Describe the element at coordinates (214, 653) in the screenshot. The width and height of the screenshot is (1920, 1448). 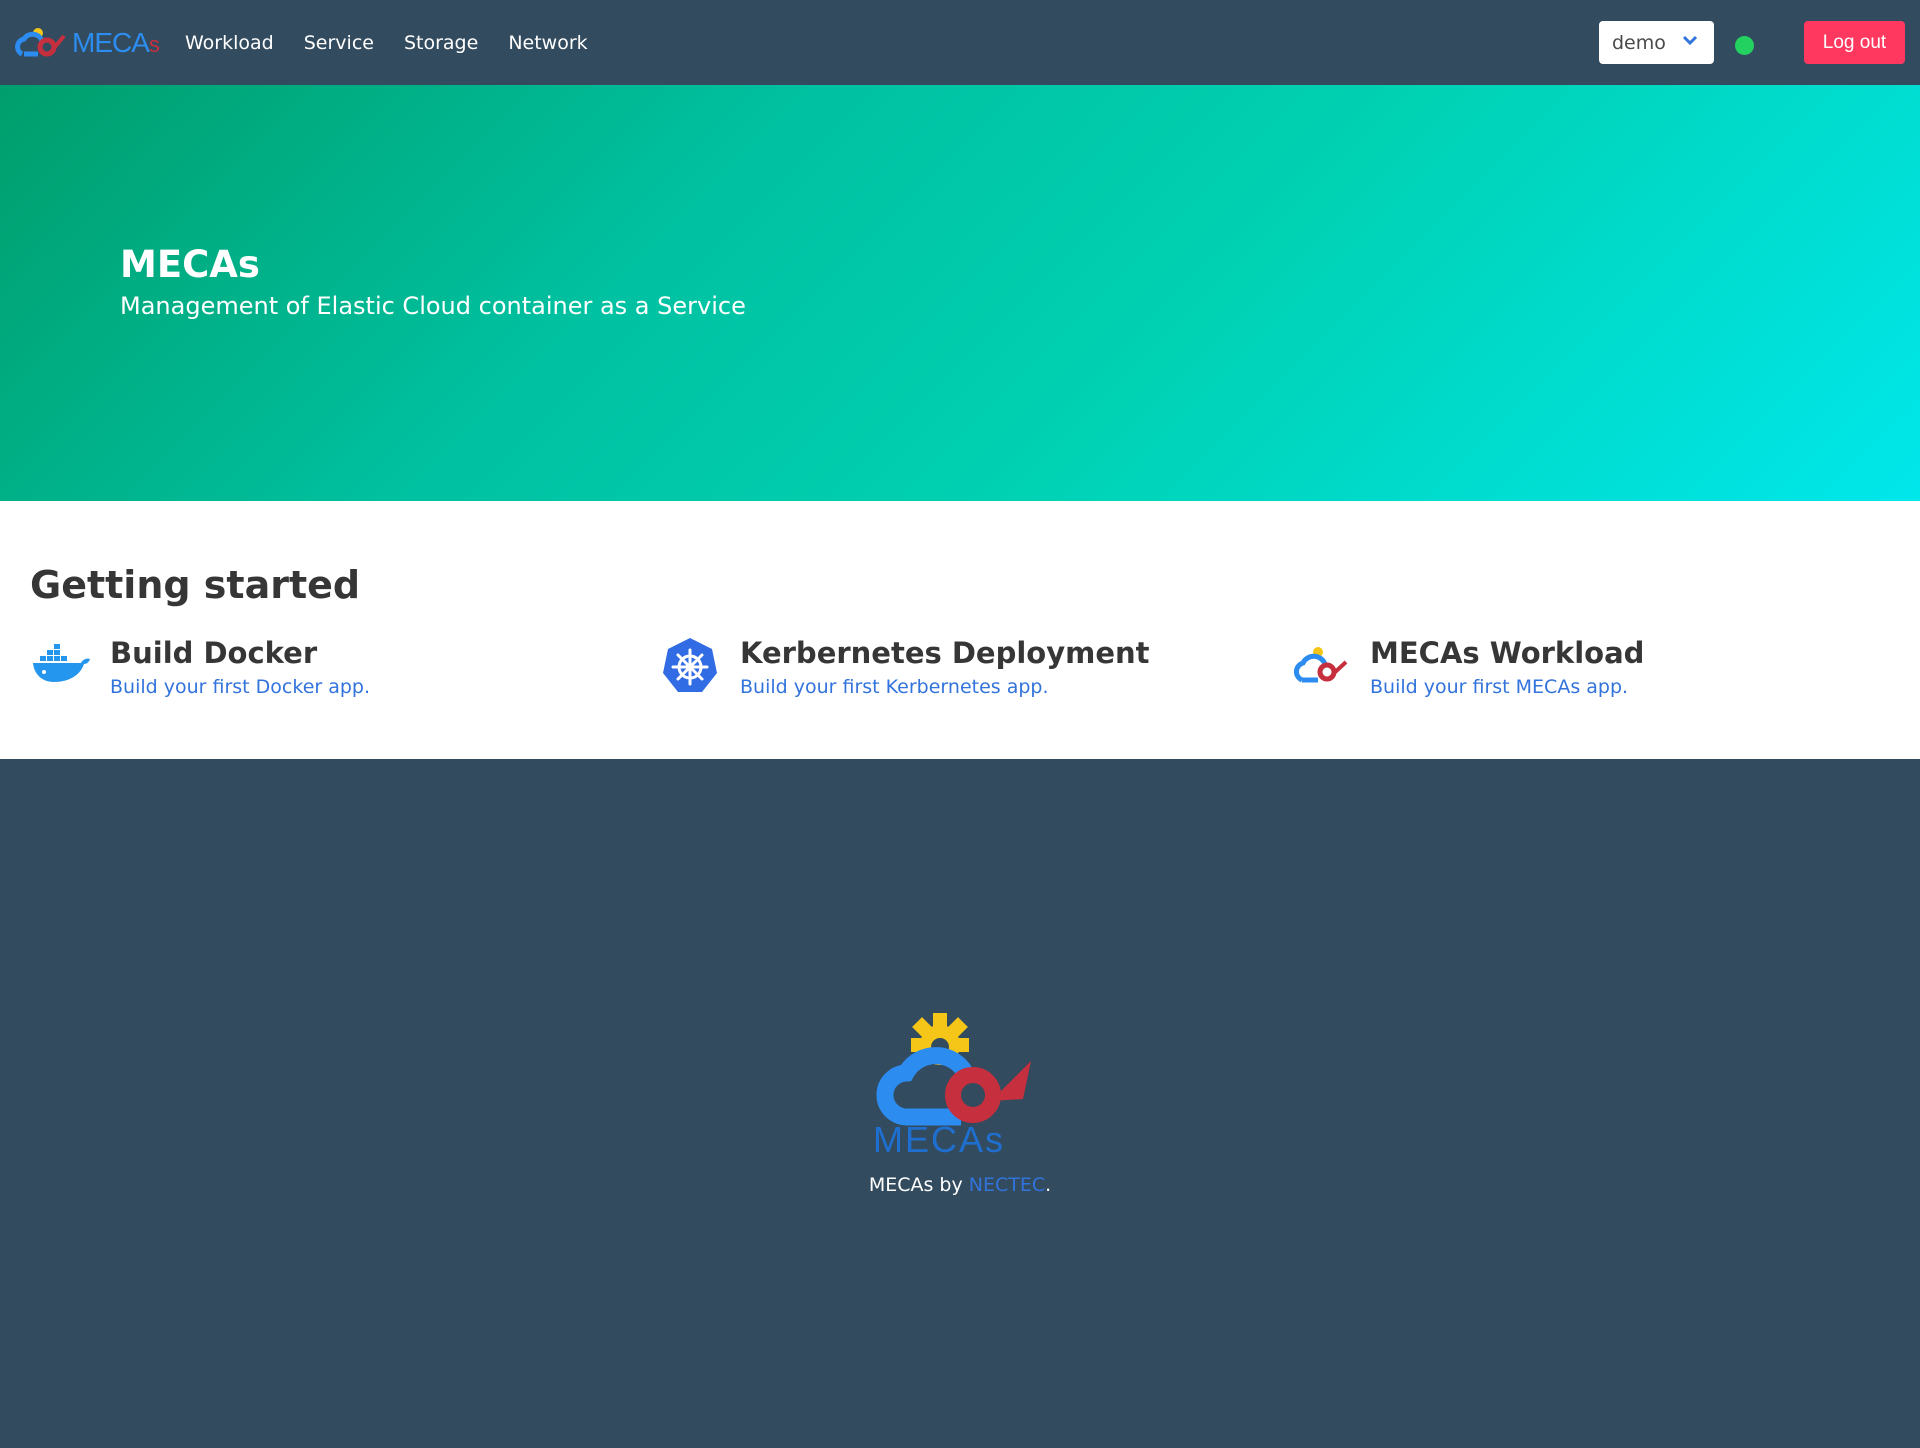
I see `card-title: Build Docker` at that location.